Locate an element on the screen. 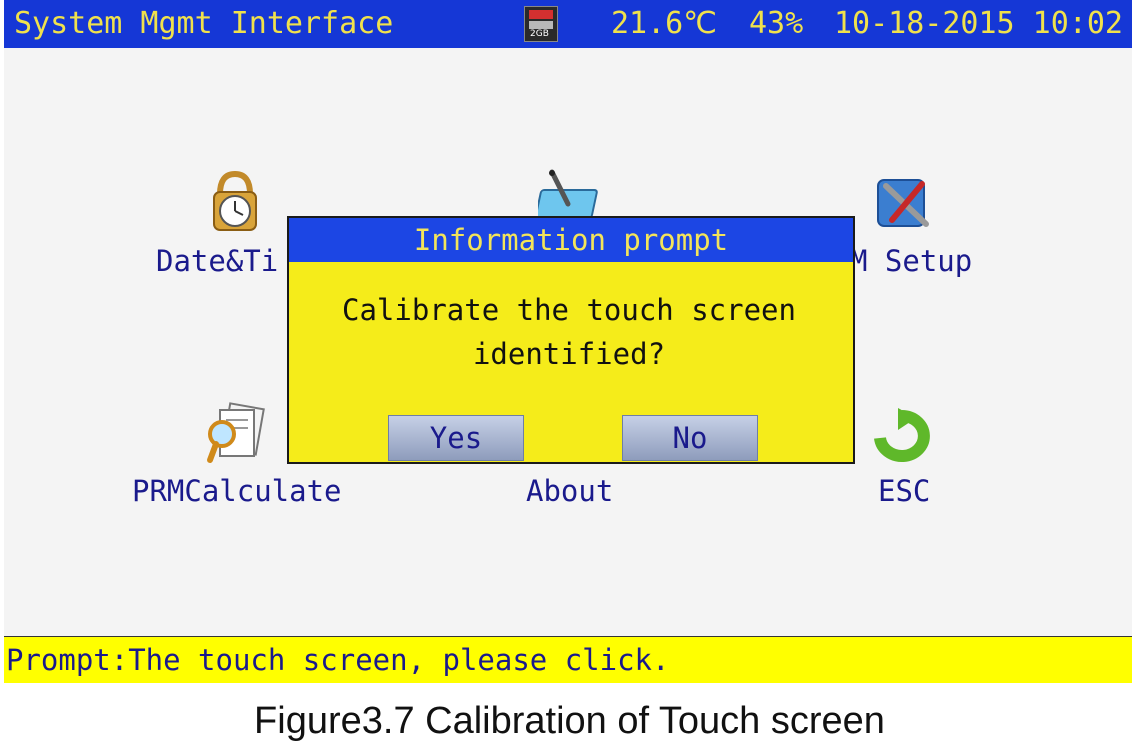 The height and width of the screenshot is (749, 1139). dialog-message-line1: Calibrate the touch screen is located at coordinates (569, 310).